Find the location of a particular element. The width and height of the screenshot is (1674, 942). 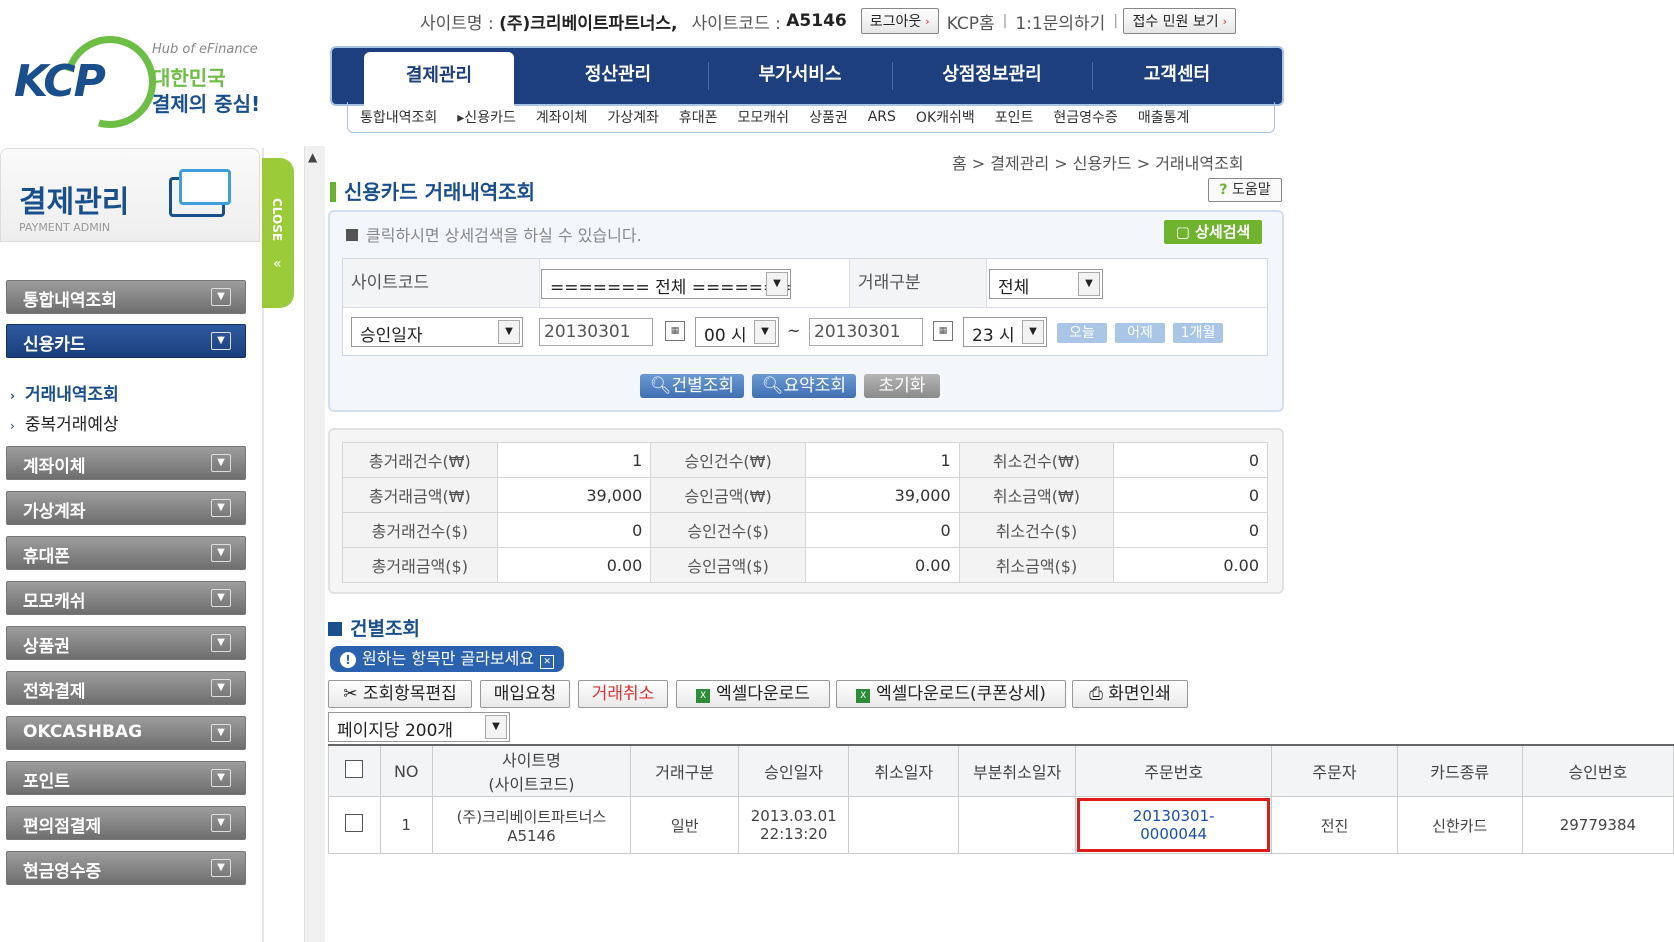

scroll-up-icon: ▲ is located at coordinates (312, 157).